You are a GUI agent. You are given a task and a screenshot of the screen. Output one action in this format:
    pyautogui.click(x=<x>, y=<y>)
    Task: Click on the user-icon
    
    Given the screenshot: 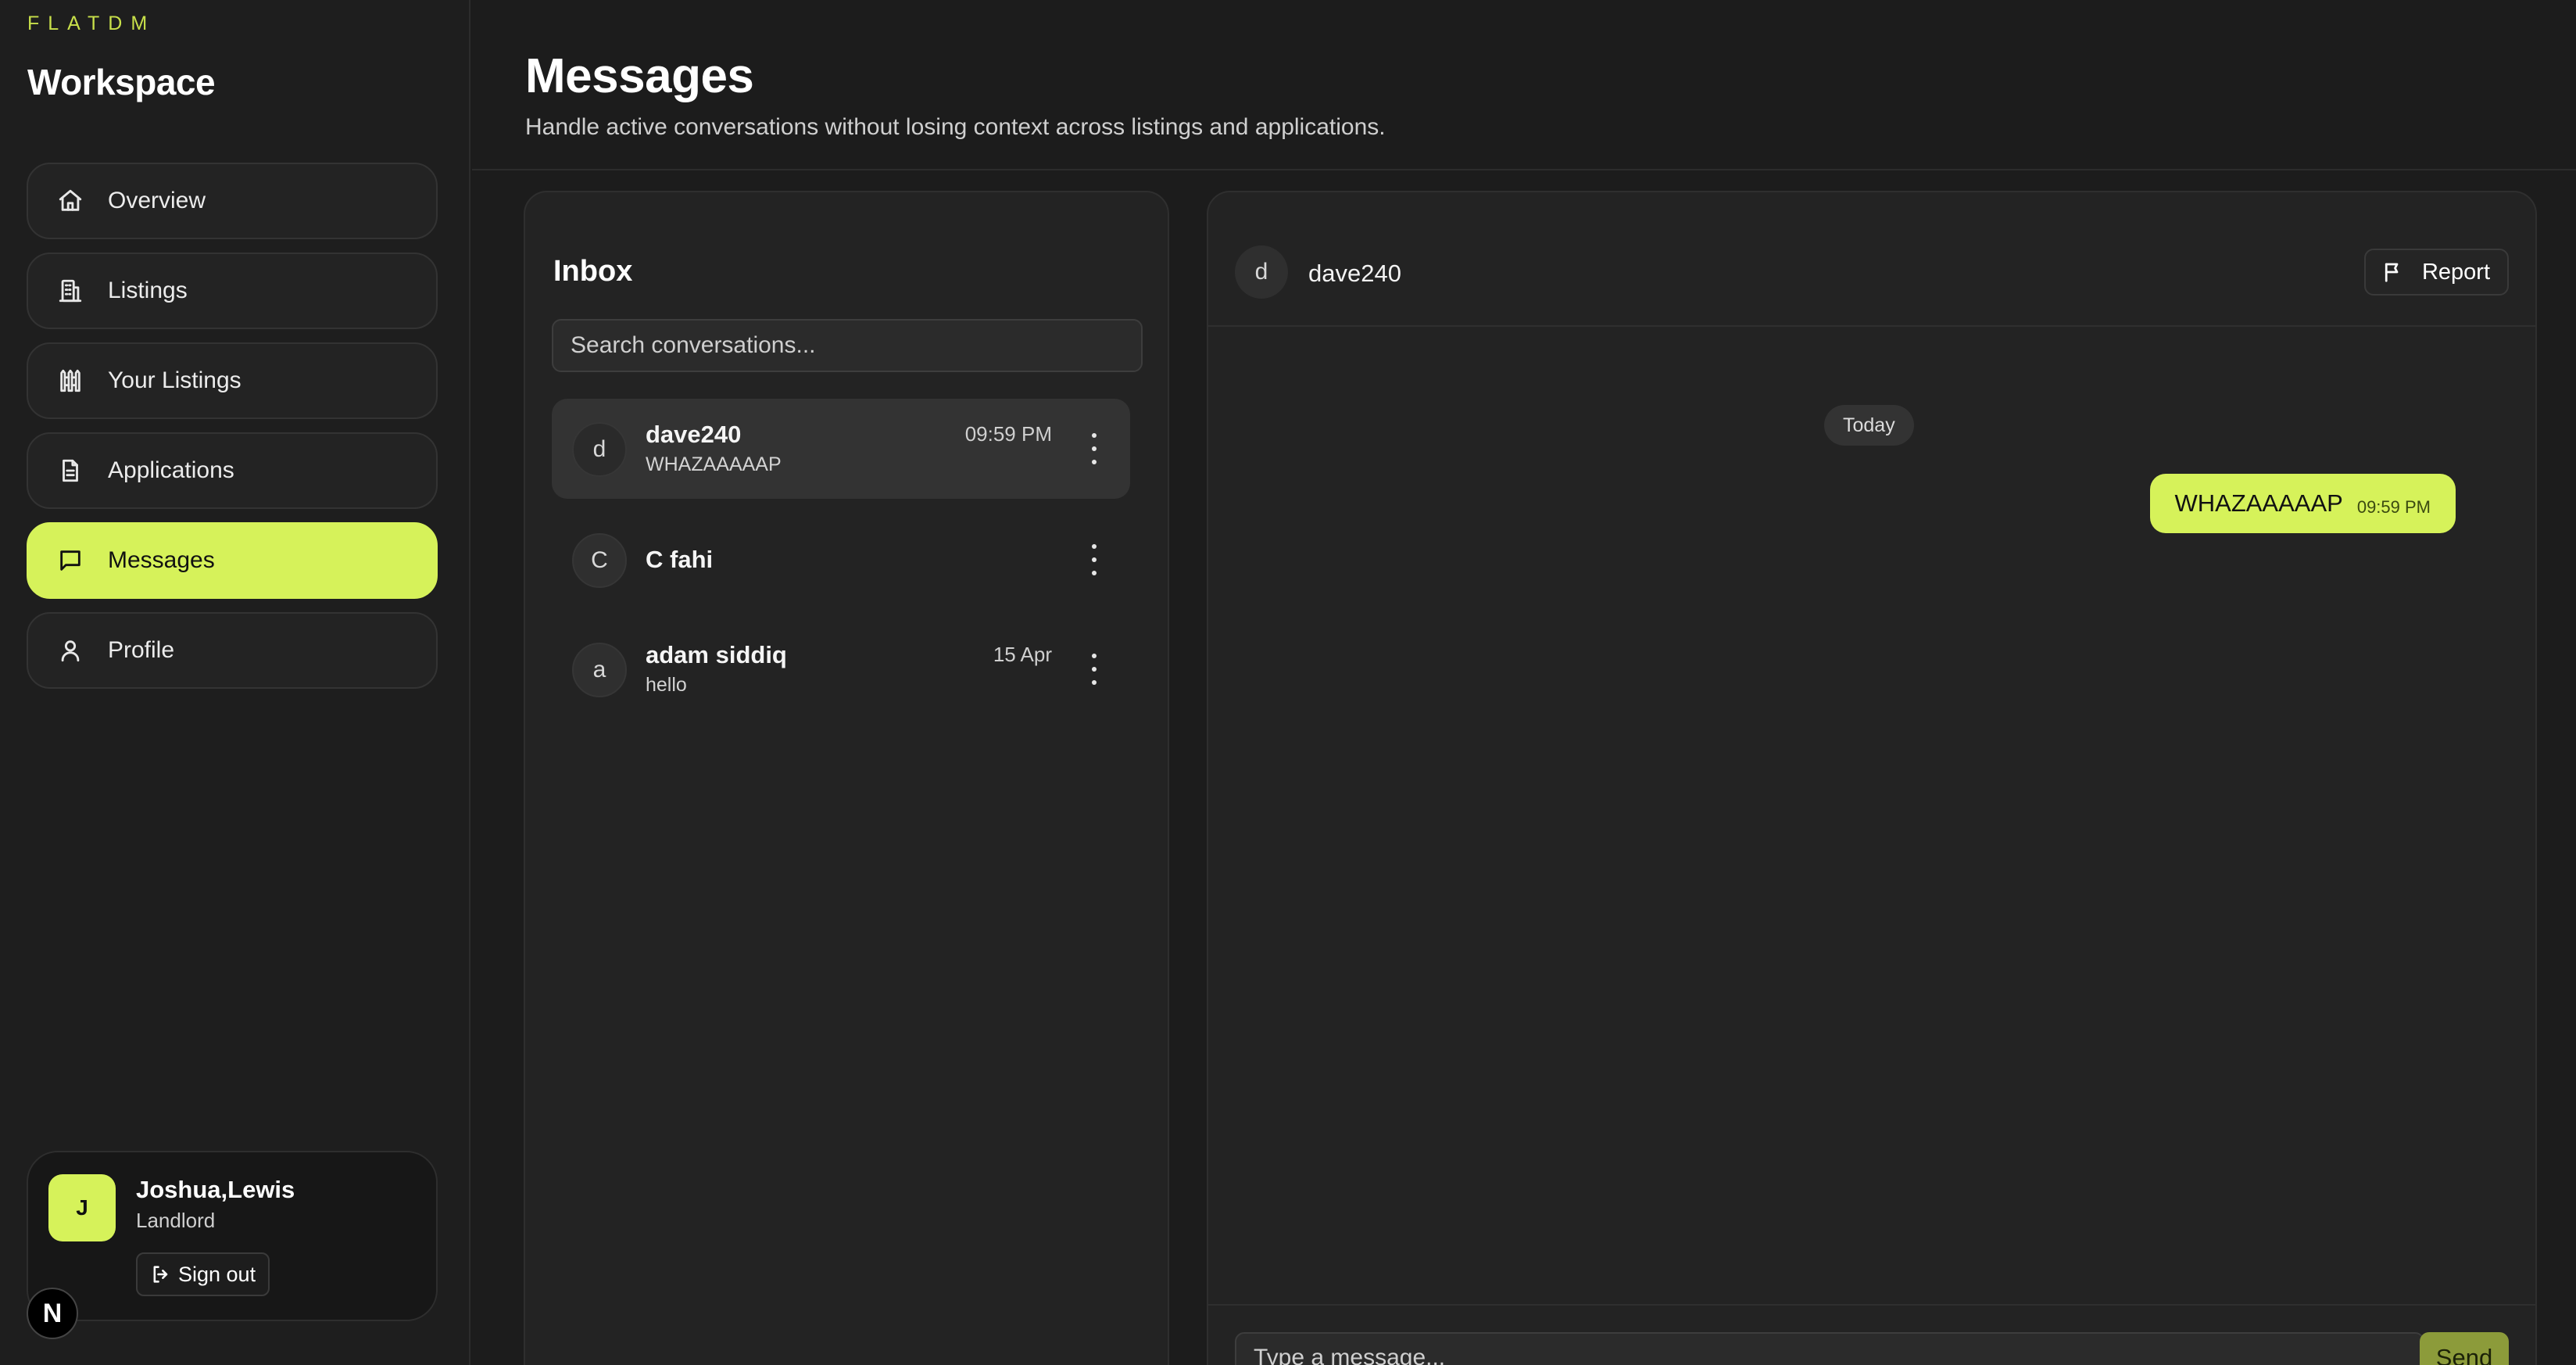 What is the action you would take?
    pyautogui.click(x=70, y=650)
    